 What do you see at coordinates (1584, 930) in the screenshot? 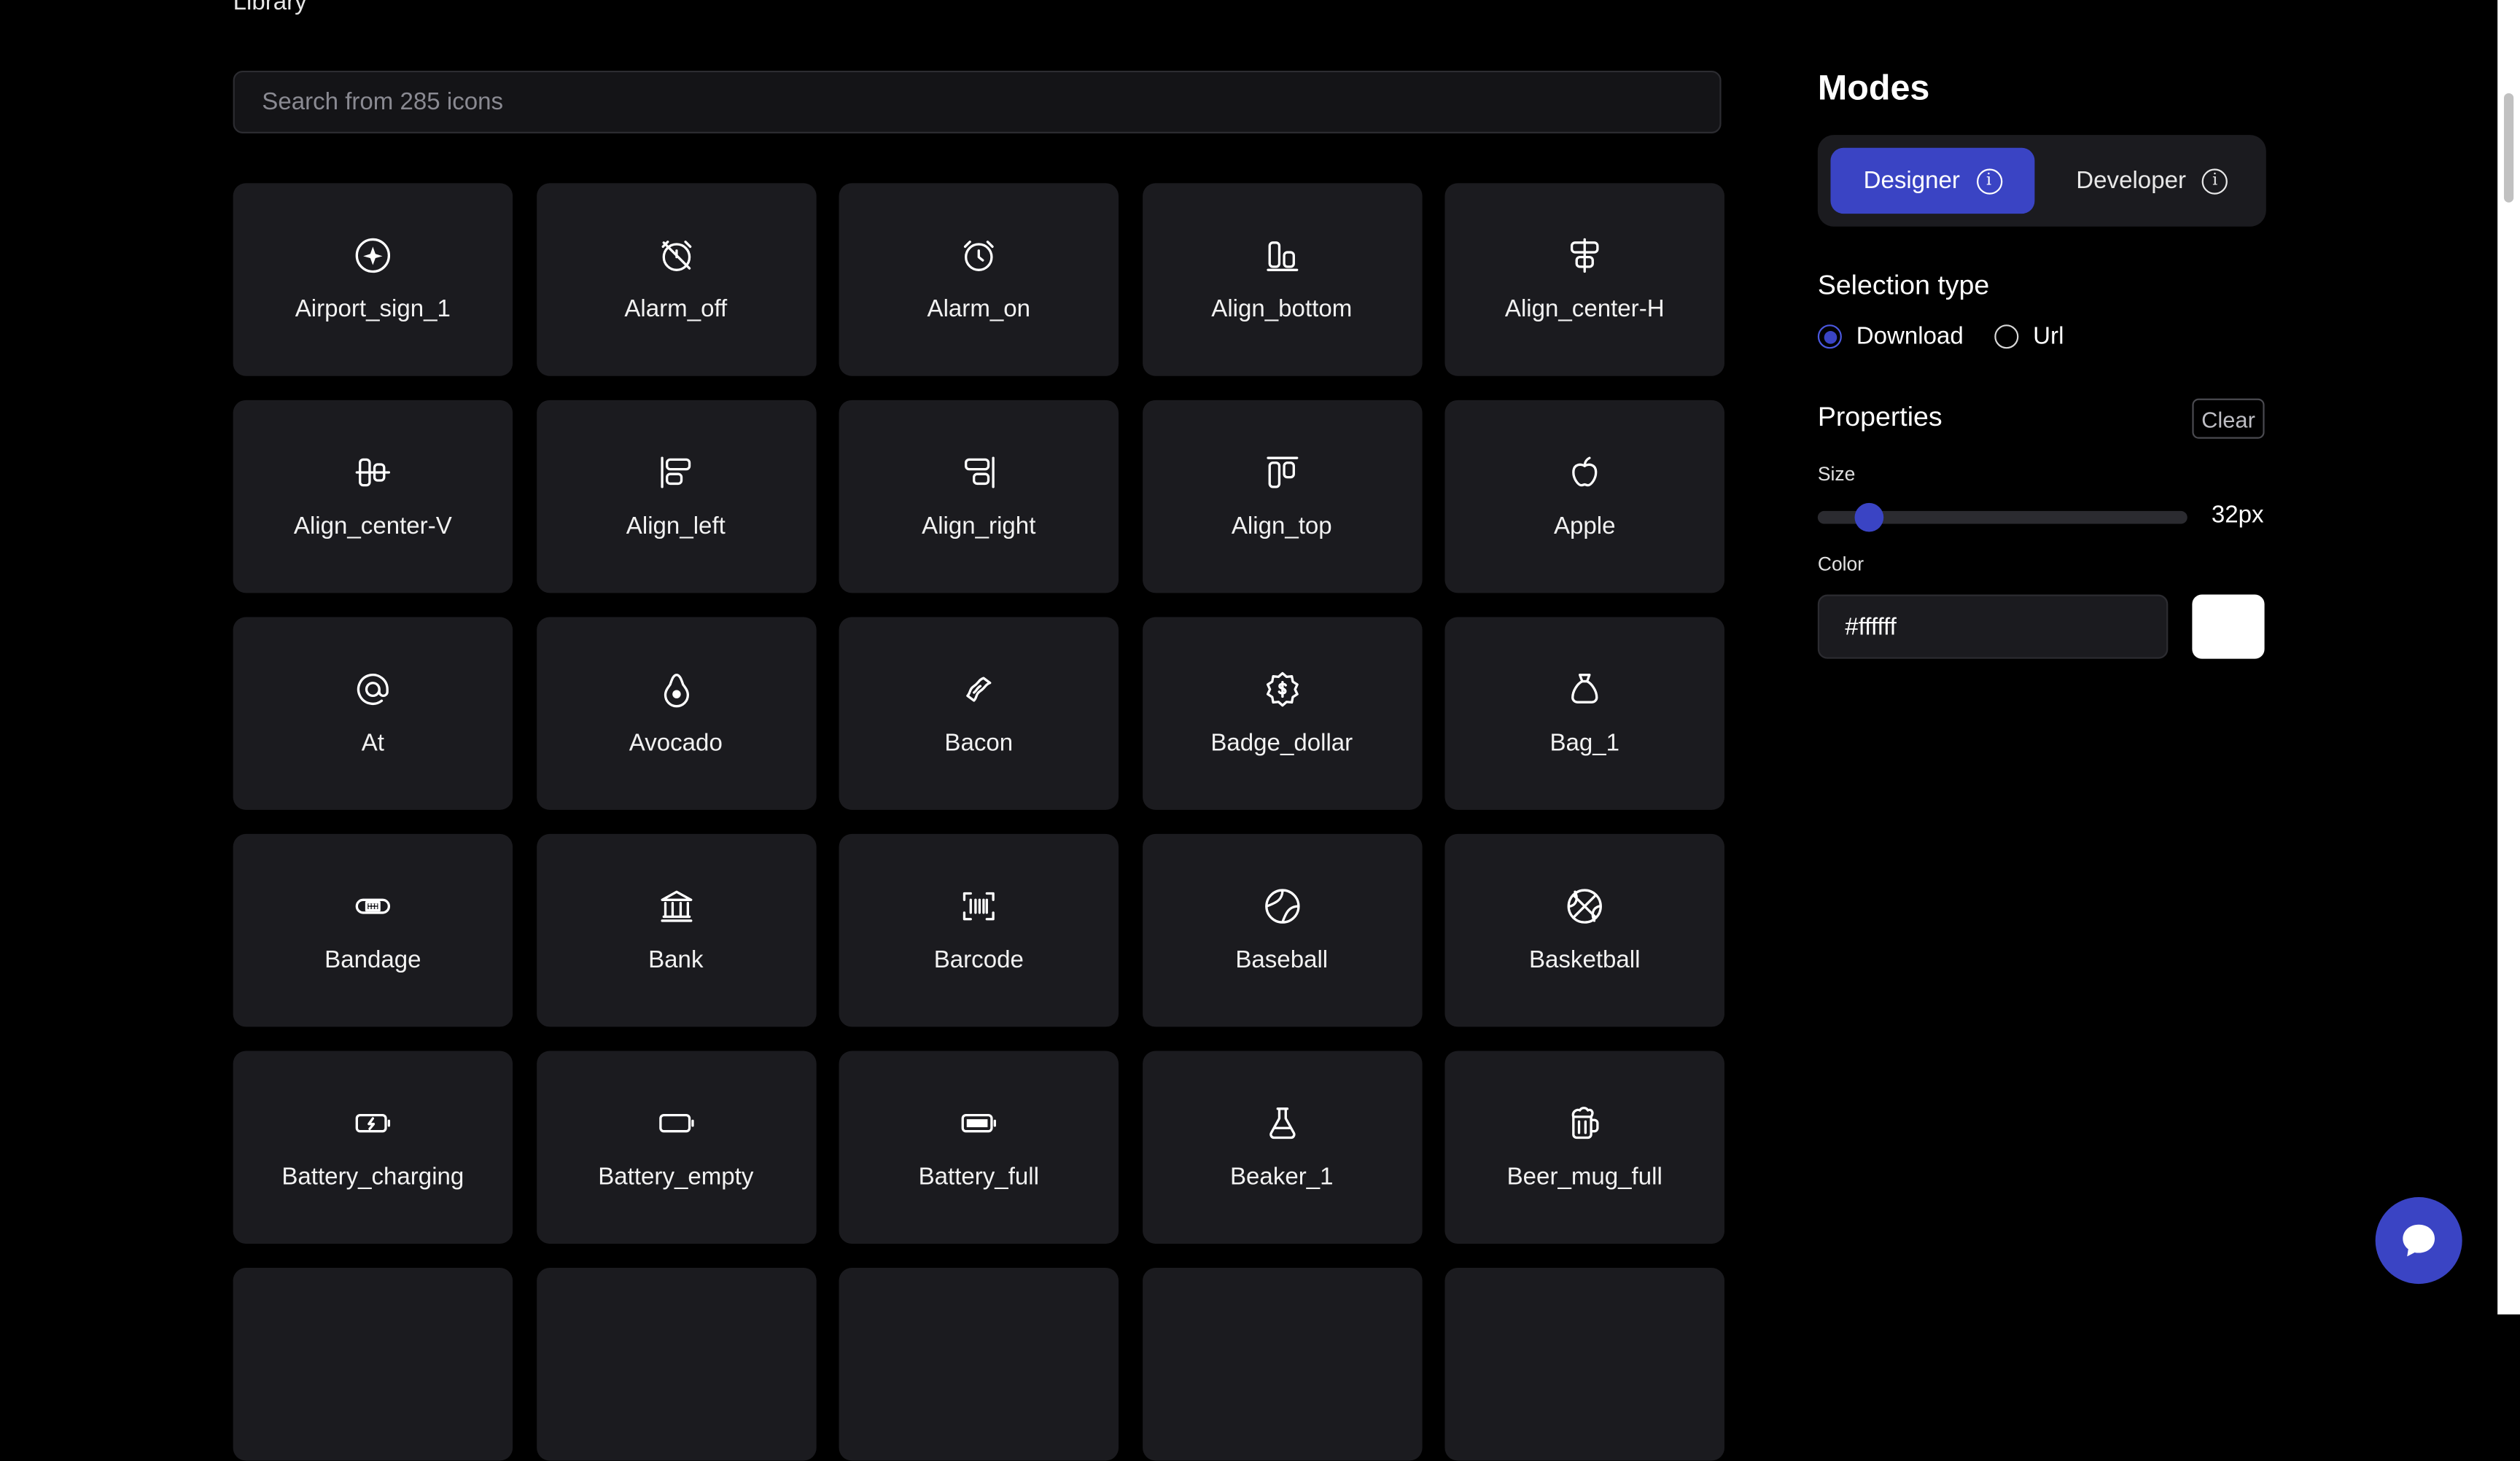
I see `icon-card-basketball: Basketball` at bounding box center [1584, 930].